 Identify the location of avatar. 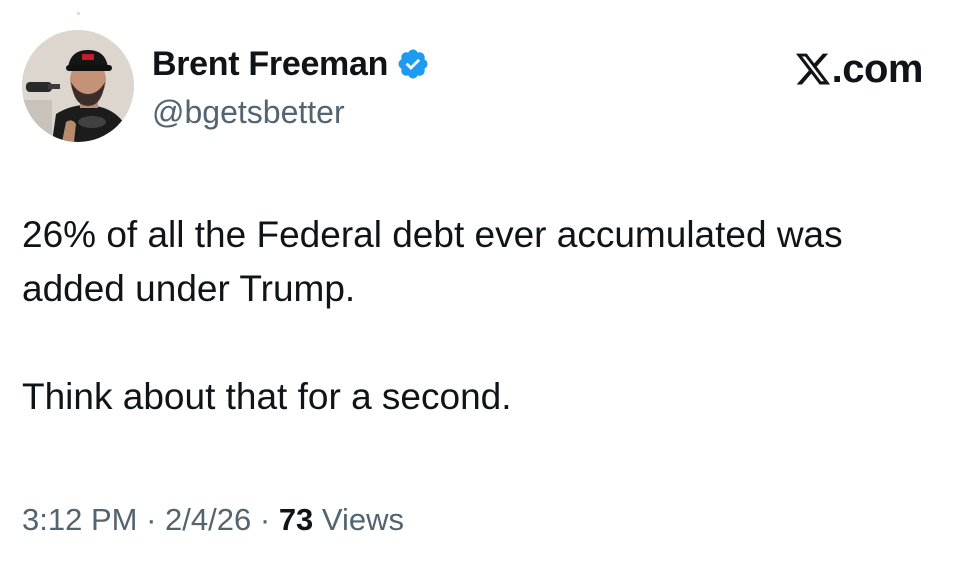
(78, 86).